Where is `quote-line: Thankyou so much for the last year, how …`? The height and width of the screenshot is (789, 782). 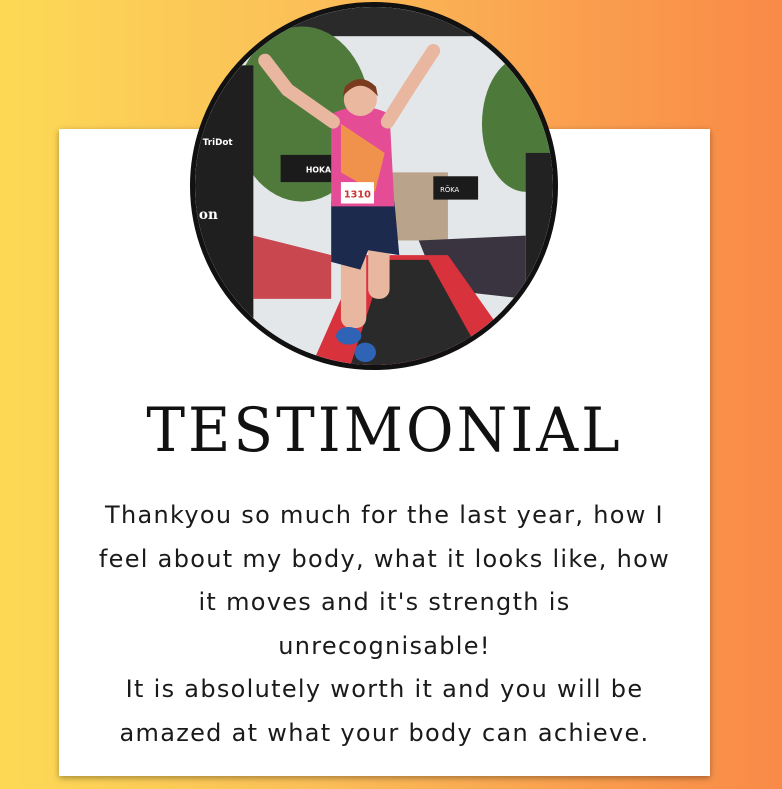 quote-line: Thankyou so much for the last year, how … is located at coordinates (384, 515).